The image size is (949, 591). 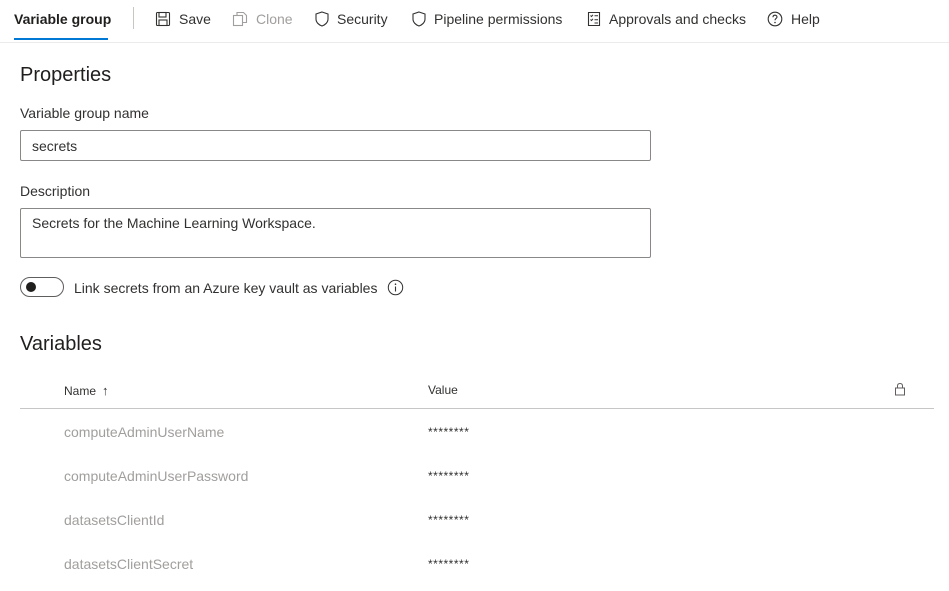 What do you see at coordinates (677, 19) in the screenshot?
I see `approvals-and-checks-button-label: Approvals and checks` at bounding box center [677, 19].